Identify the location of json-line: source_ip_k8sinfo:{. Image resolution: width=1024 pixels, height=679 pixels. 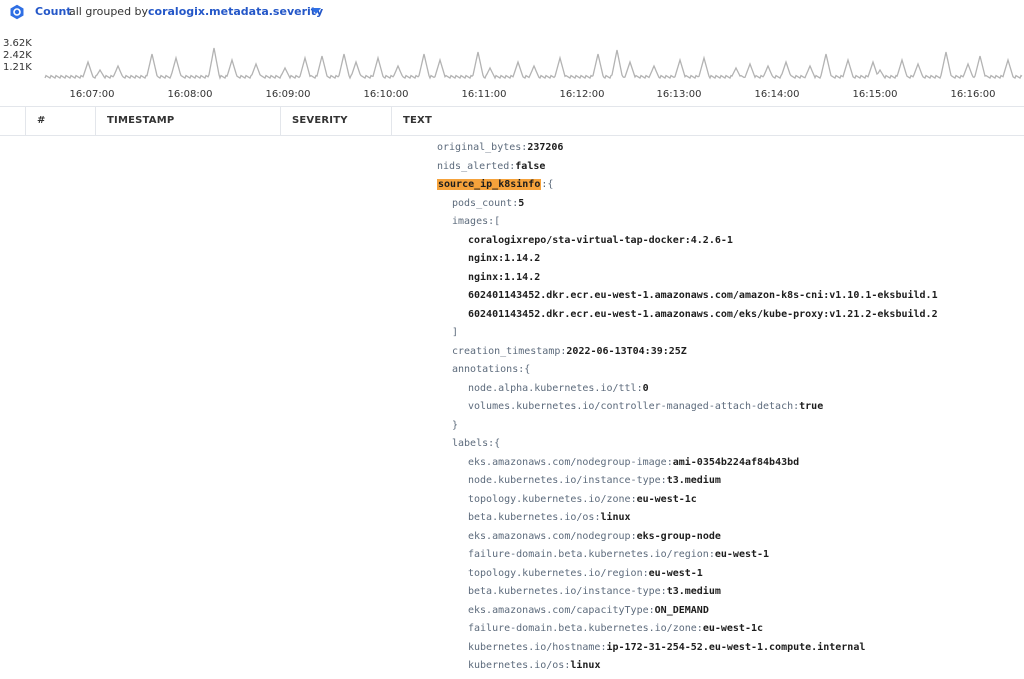
(495, 185).